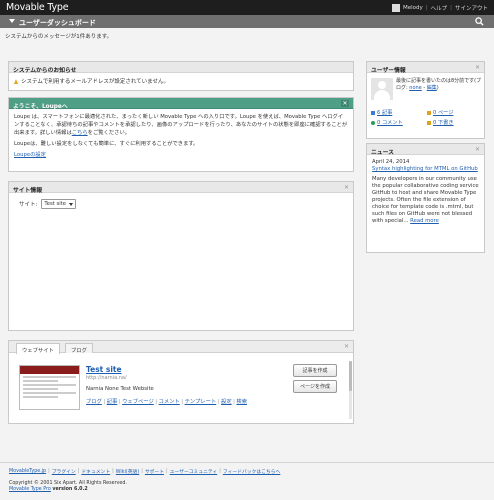  What do you see at coordinates (455, 112) in the screenshot?
I see `stat-pages: 0 ページ` at bounding box center [455, 112].